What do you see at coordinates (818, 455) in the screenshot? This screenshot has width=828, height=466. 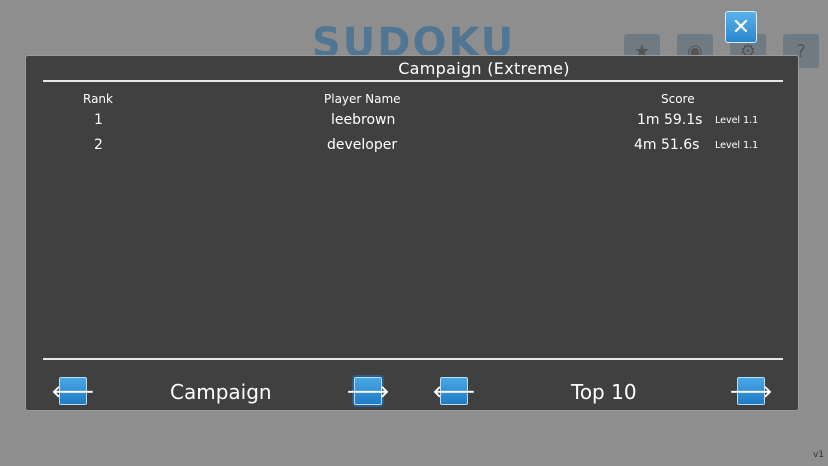 I see `version-label: v1` at bounding box center [818, 455].